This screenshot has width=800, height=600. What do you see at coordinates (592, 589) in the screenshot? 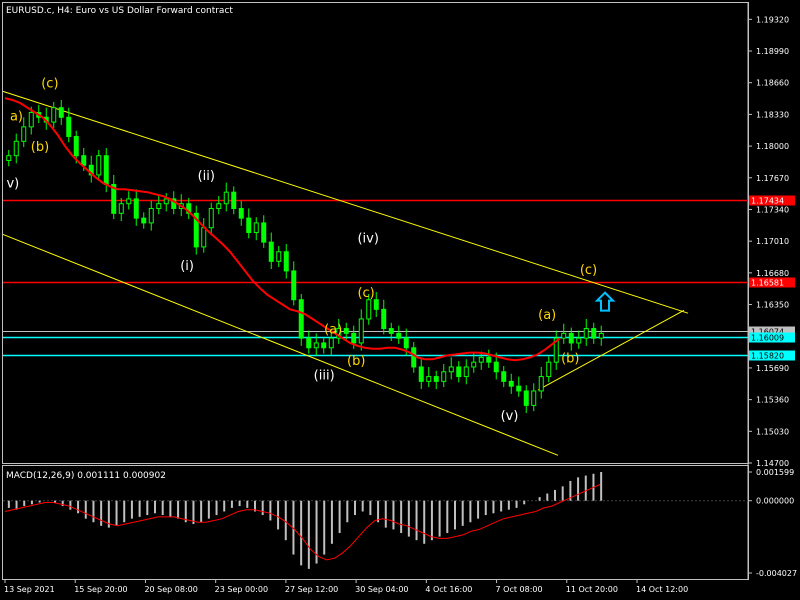
I see `time-tick-label: 11 Oct 20:00` at bounding box center [592, 589].